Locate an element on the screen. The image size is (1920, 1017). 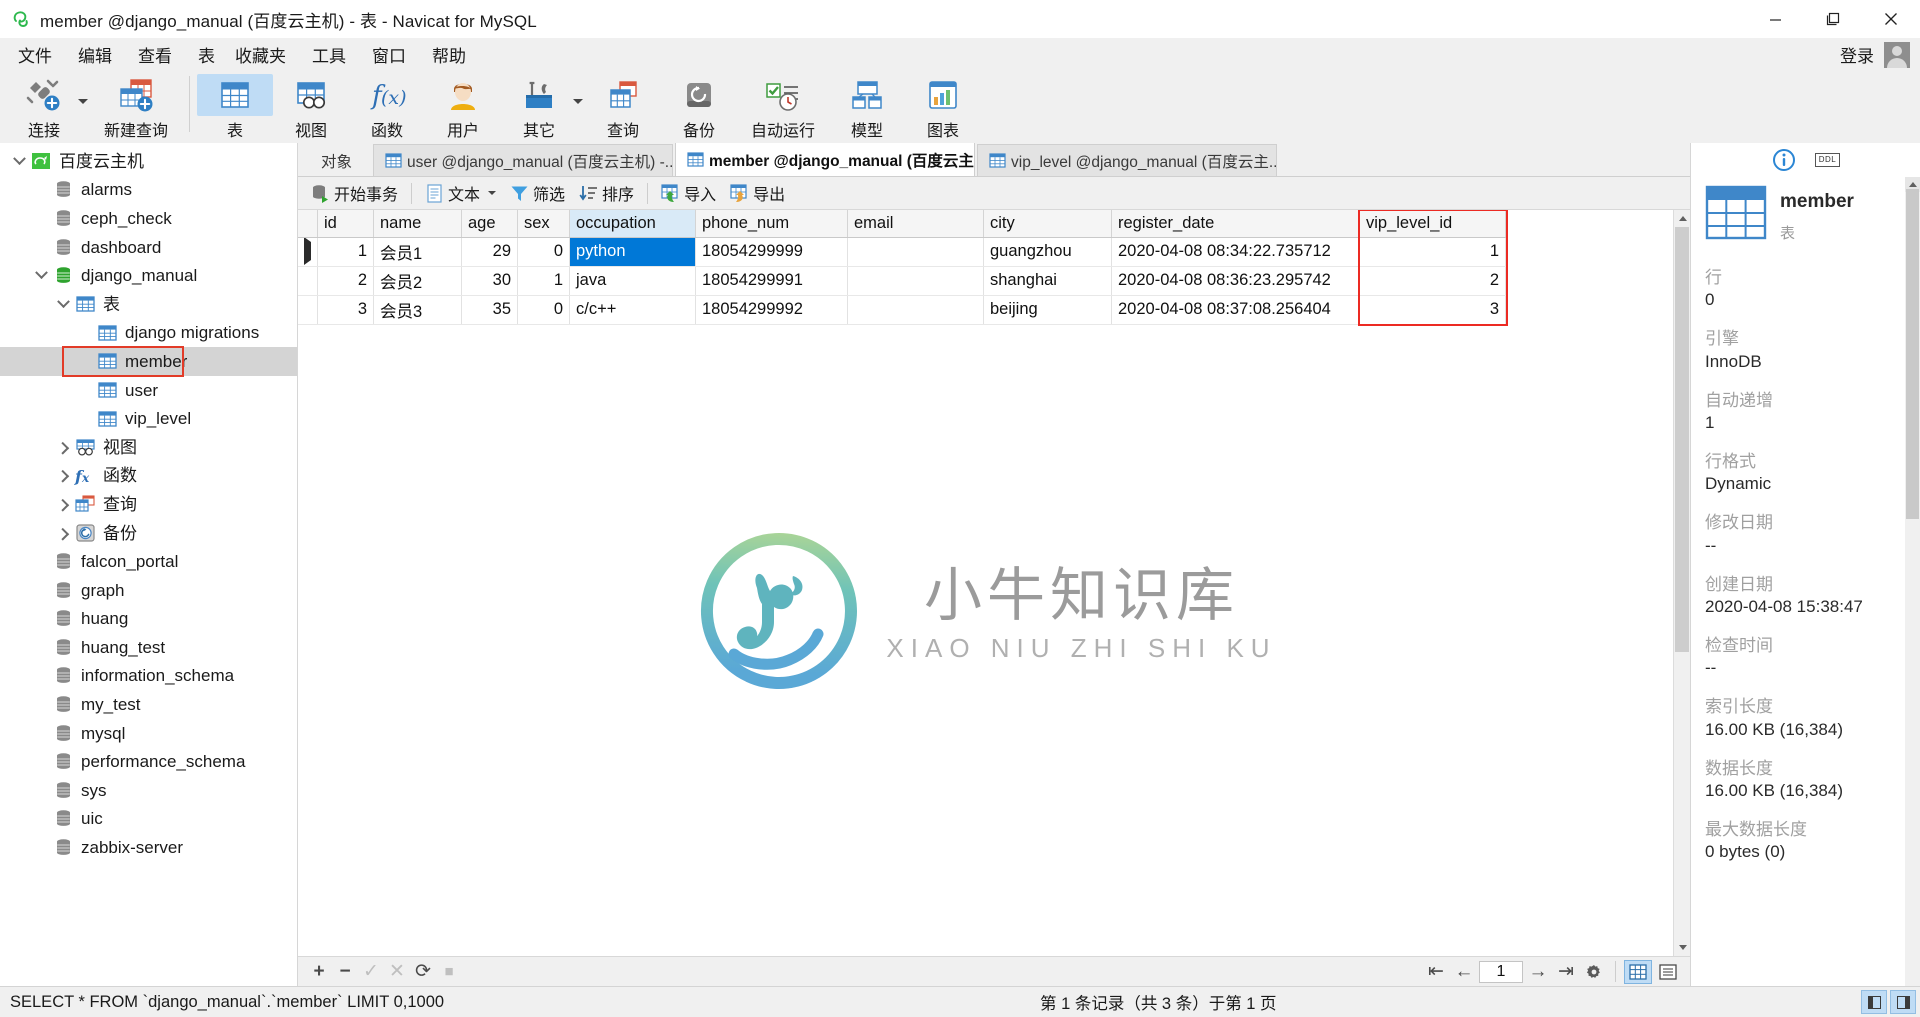
grid-cell-vip_level_id: 3 is located at coordinates (1432, 310).